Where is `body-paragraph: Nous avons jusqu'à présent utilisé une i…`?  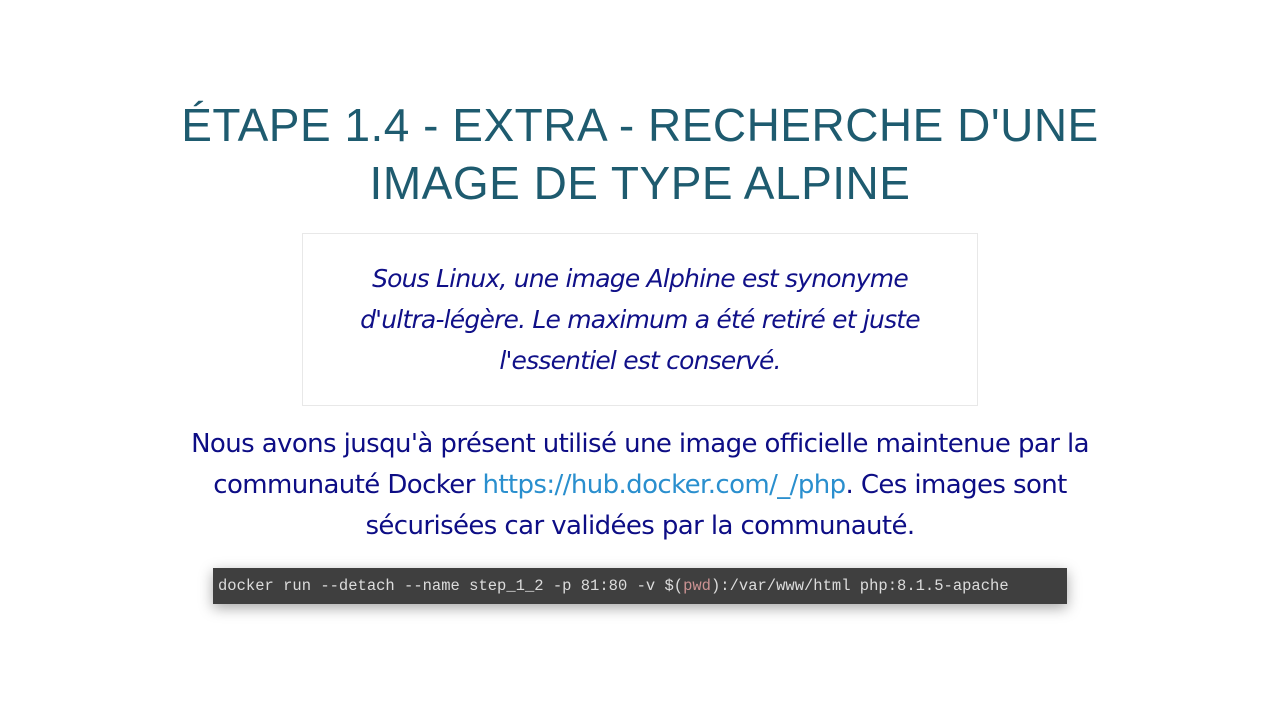 body-paragraph: Nous avons jusqu'à présent utilisé une i… is located at coordinates (640, 485).